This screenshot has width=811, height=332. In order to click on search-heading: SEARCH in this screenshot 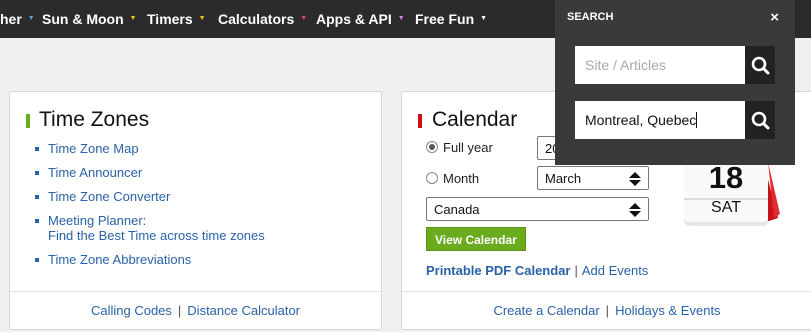, I will do `click(590, 17)`.